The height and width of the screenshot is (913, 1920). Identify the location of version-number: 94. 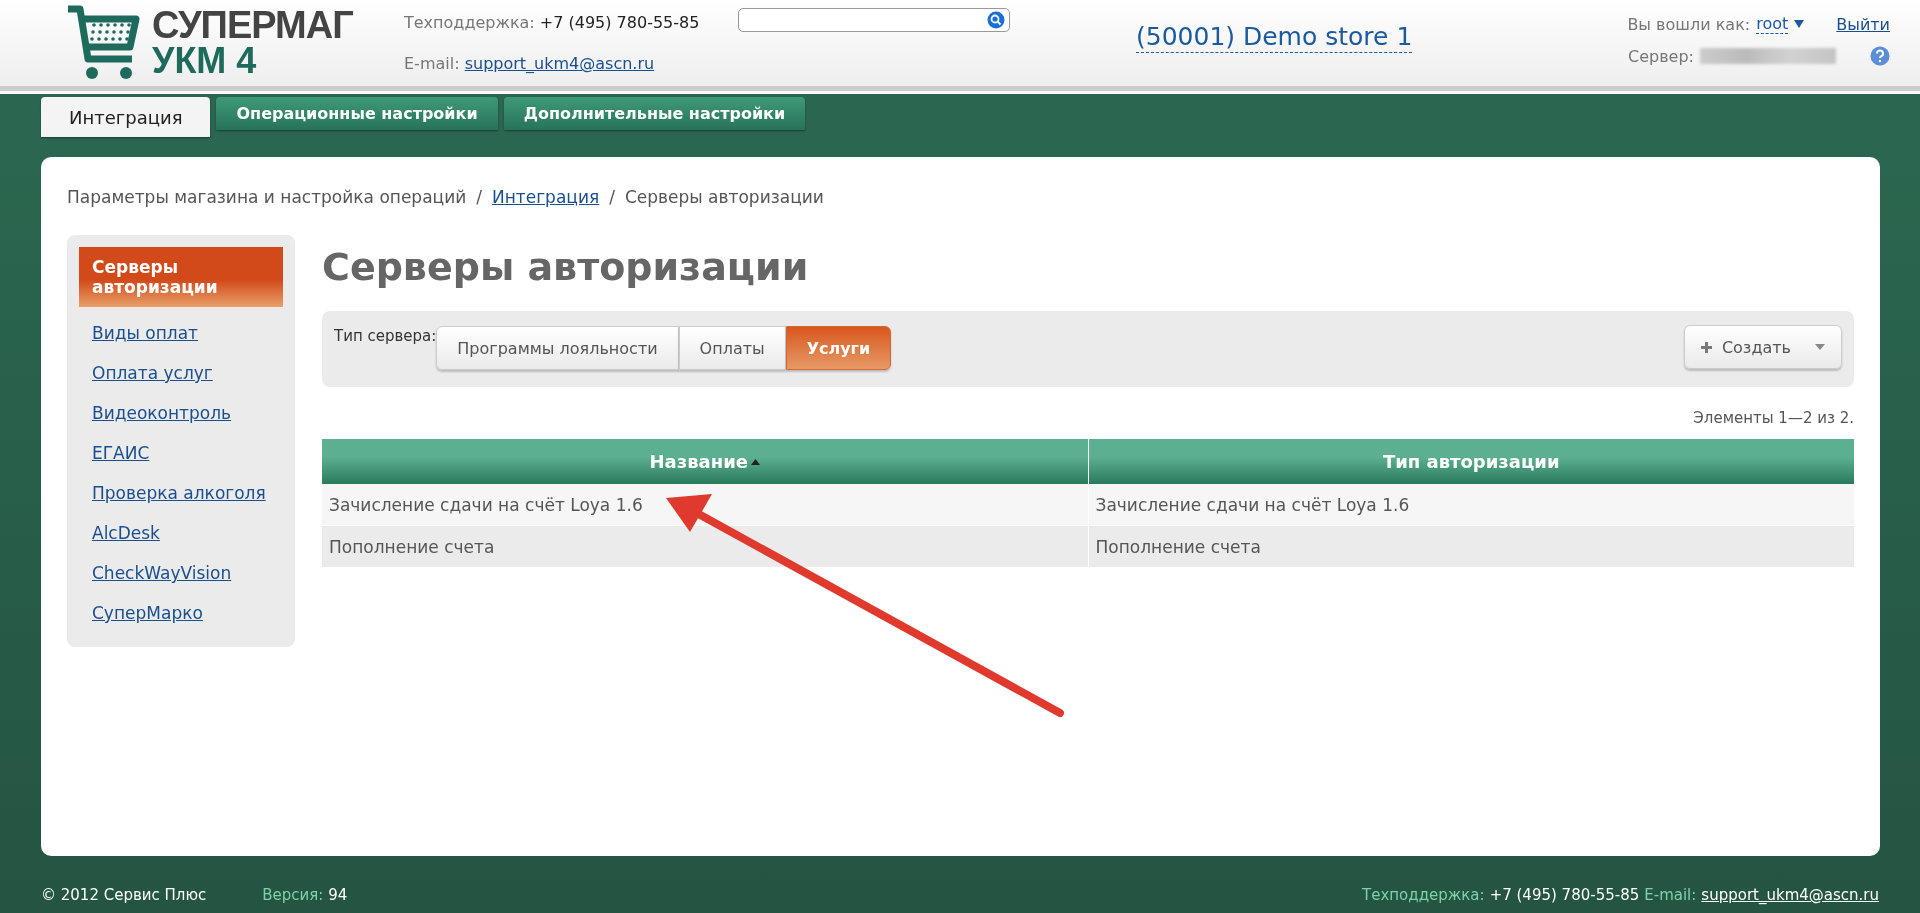
(338, 895).